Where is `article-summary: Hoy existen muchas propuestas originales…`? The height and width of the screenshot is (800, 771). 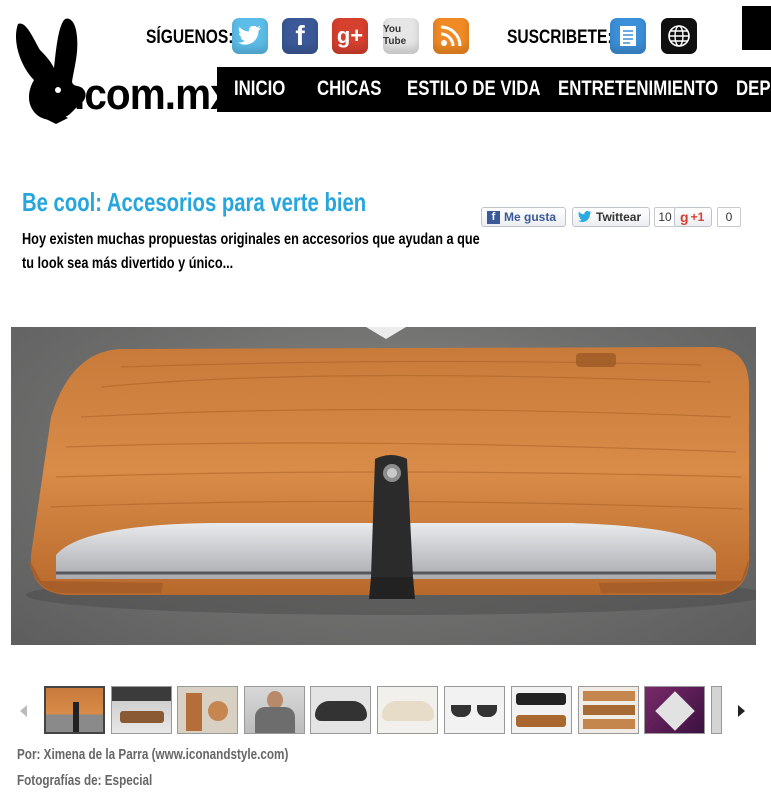 article-summary: Hoy existen muchas propuestas originales… is located at coordinates (251, 251).